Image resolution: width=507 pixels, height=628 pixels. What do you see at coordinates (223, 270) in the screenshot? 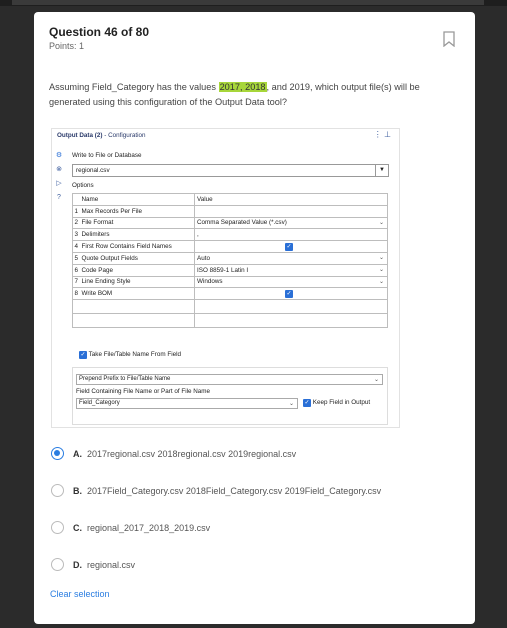
I see `row-value-text: ISO 8859-1 Latin I` at bounding box center [223, 270].